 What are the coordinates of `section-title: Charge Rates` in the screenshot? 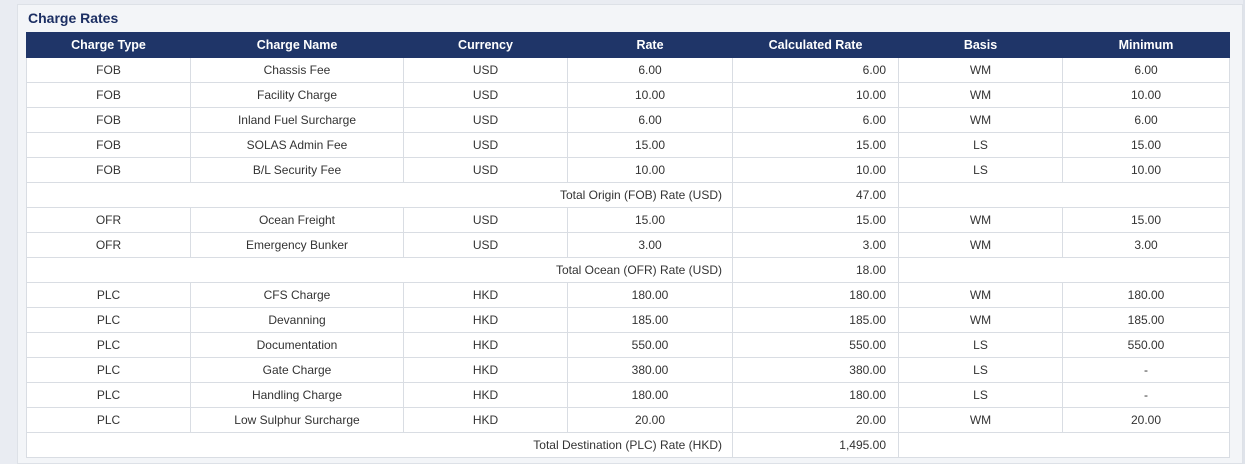 It's located at (73, 18).